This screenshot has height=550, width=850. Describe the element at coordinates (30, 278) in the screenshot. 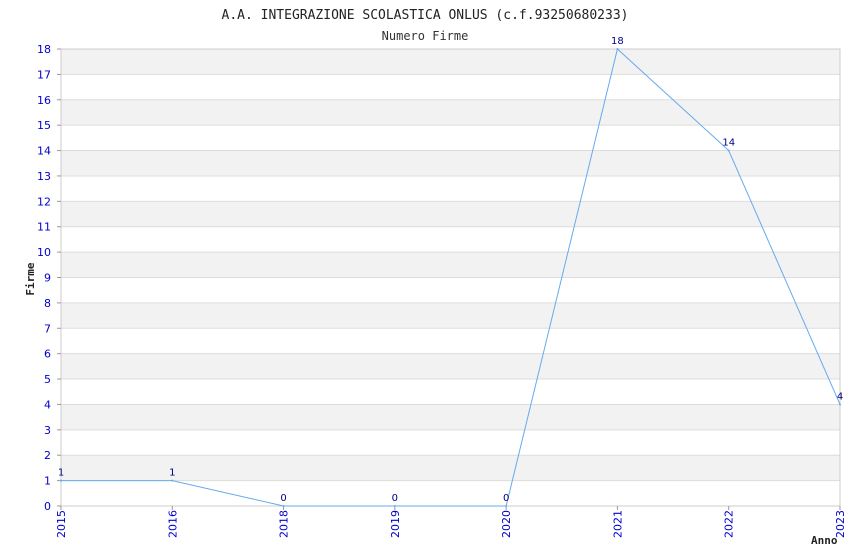

I see `y-axis-label: Firme` at that location.